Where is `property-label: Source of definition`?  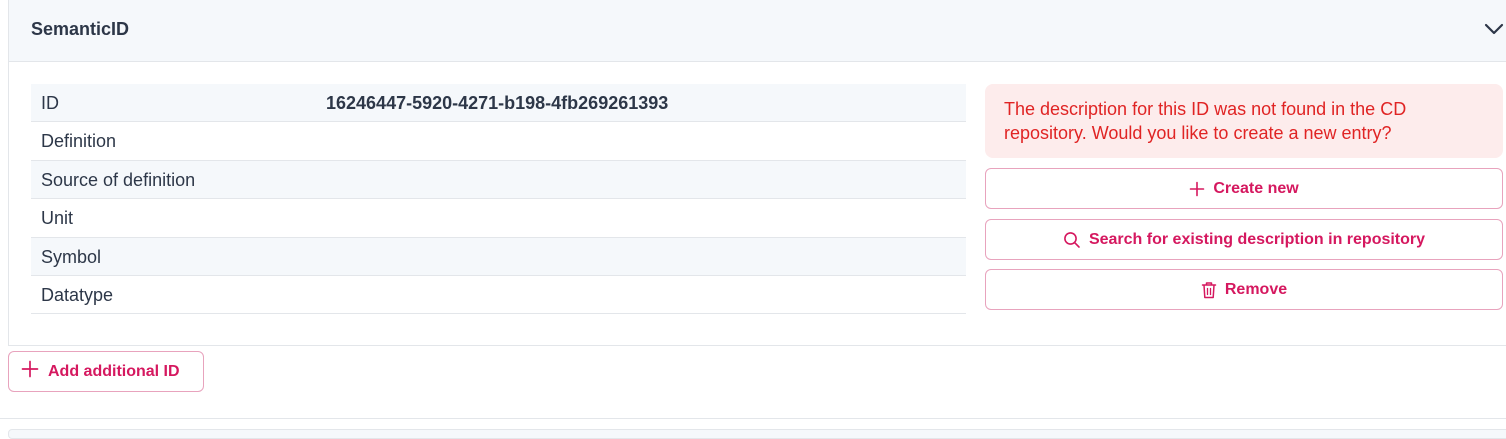 property-label: Source of definition is located at coordinates (118, 179).